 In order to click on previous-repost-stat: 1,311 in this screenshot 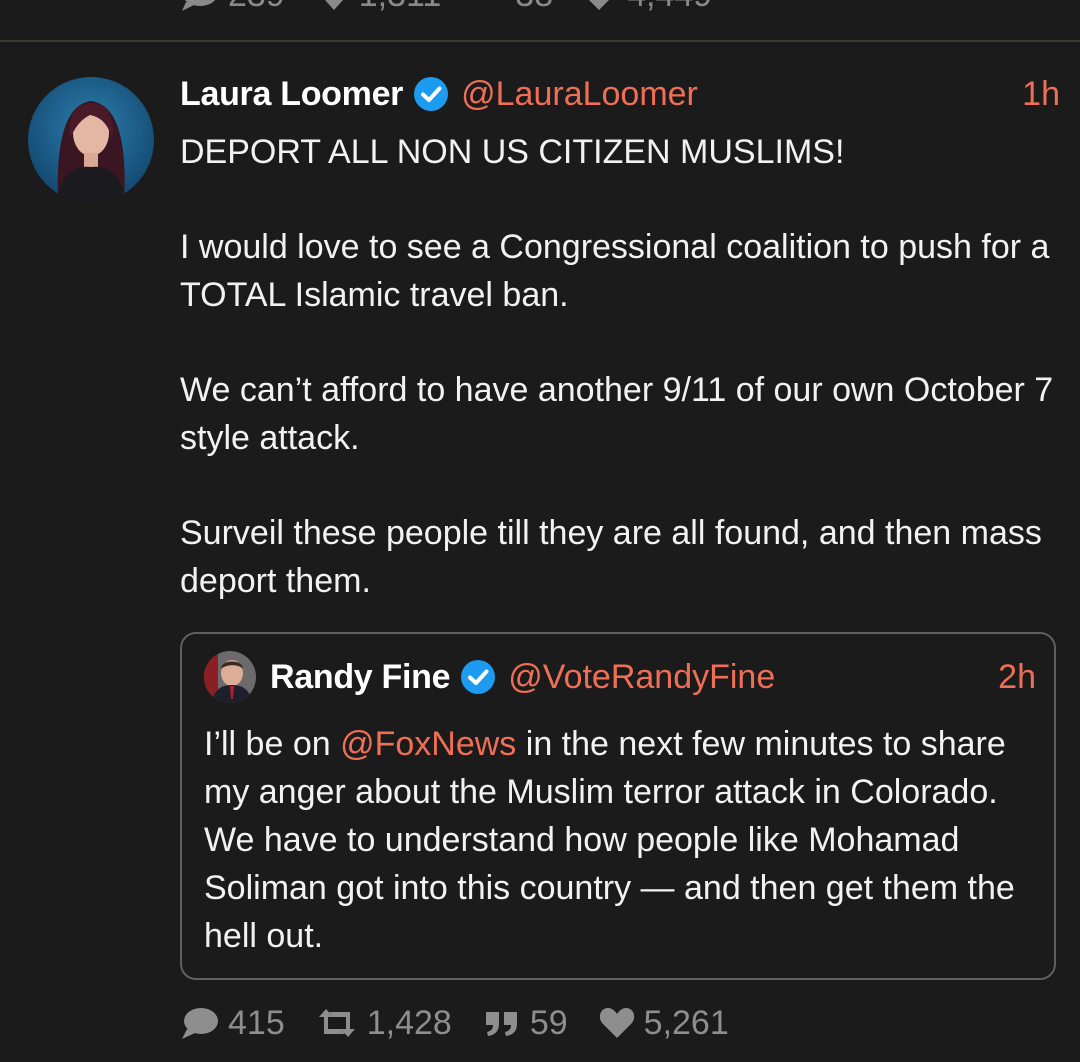, I will do `click(376, 7)`.